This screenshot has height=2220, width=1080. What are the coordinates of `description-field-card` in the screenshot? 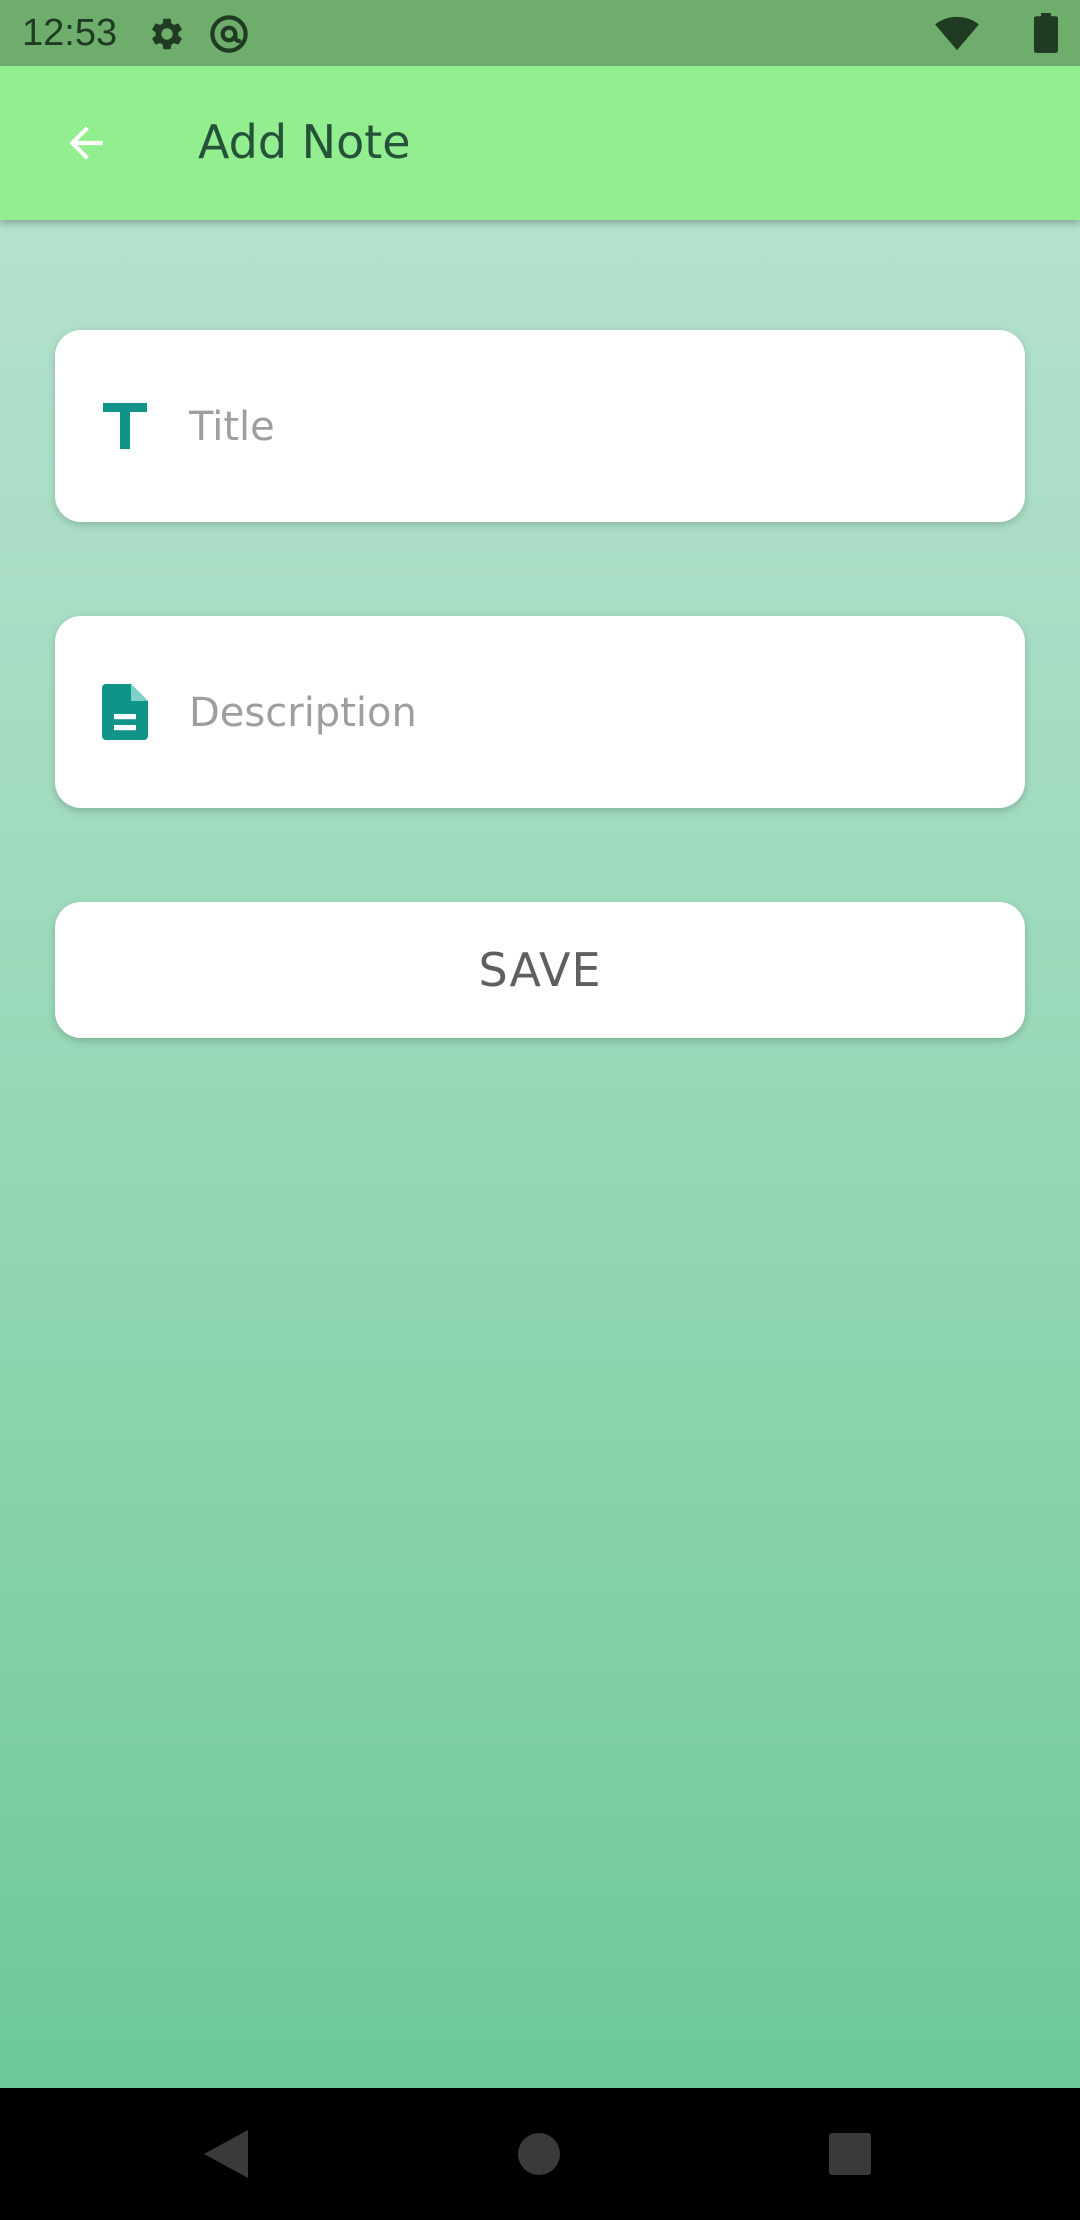 It's located at (540, 712).